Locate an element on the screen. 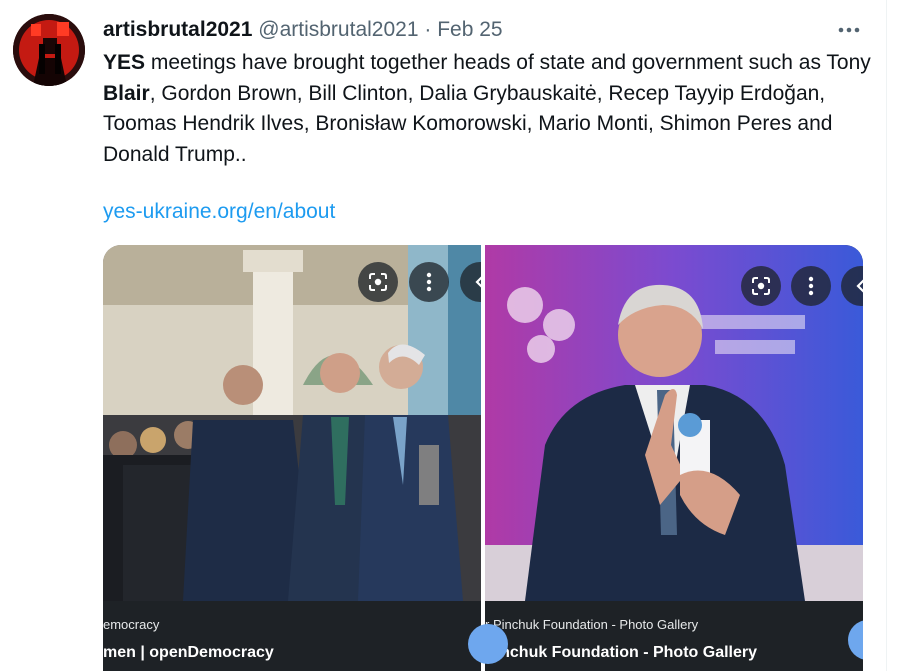  text-bold-blair: Blair is located at coordinates (126, 93).